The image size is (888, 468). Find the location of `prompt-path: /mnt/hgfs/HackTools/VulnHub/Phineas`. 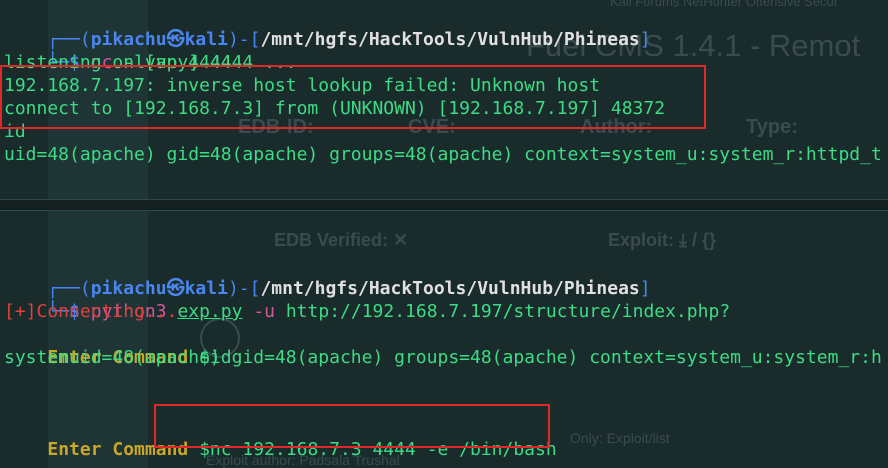

prompt-path: /mnt/hgfs/HackTools/VulnHub/Phineas is located at coordinates (450, 39).